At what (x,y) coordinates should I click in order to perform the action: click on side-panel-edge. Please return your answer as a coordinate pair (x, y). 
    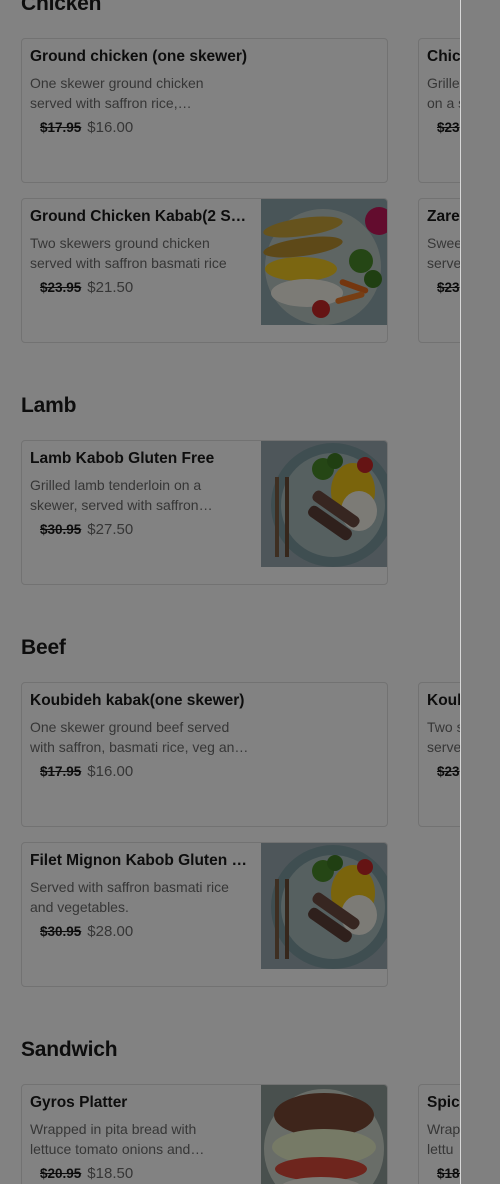
    Looking at the image, I should click on (460, 592).